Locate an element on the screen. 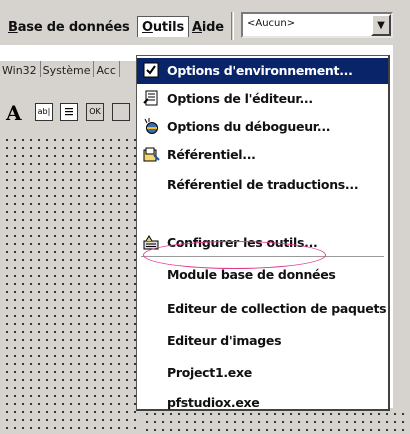 The height and width of the screenshot is (434, 410). tab-win32: Win32 is located at coordinates (20, 69).